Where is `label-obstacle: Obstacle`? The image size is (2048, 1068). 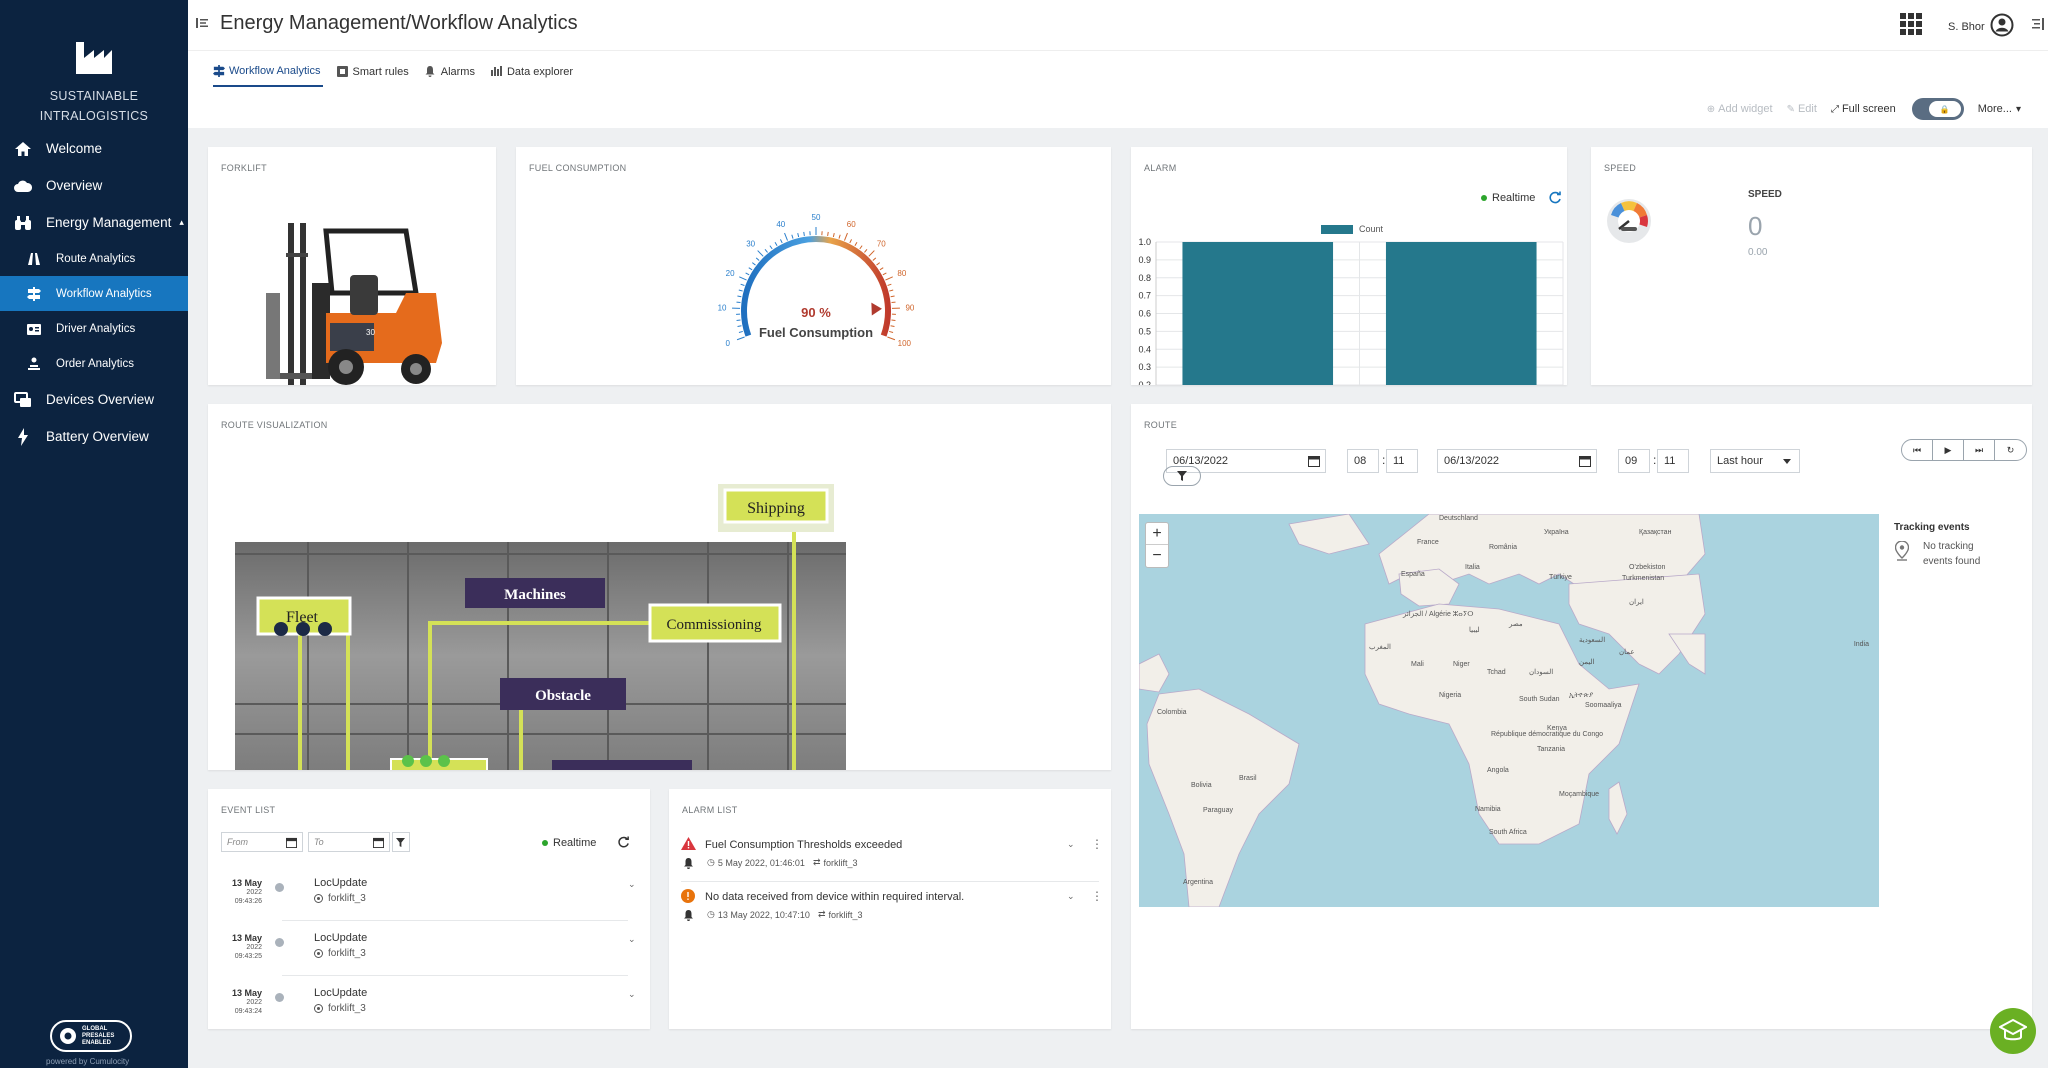
label-obstacle: Obstacle is located at coordinates (563, 696).